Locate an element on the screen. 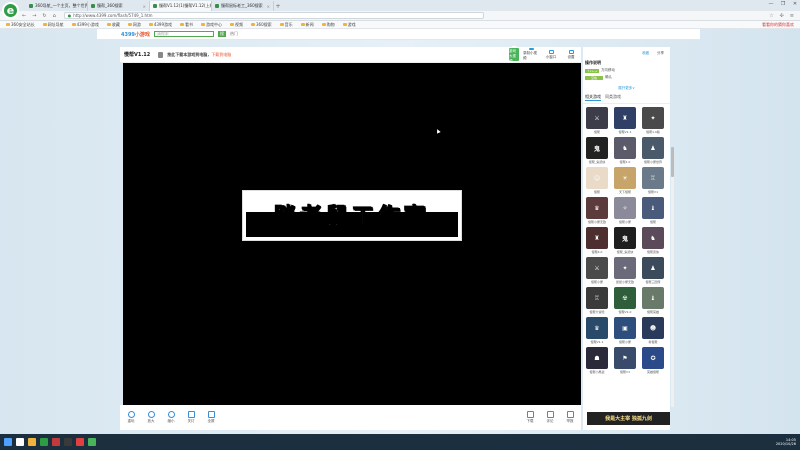 The width and height of the screenshot is (800, 450). game-tile: ♝ 慢帮英雄 is located at coordinates (653, 300).